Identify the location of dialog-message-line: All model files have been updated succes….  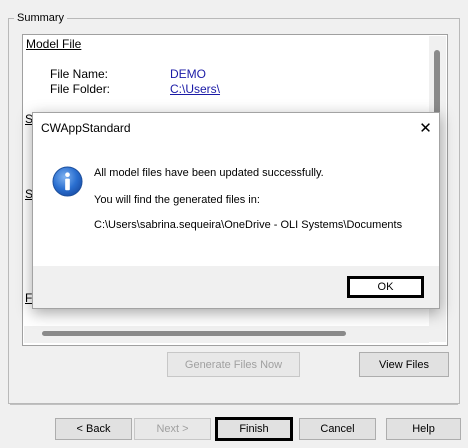
(209, 173).